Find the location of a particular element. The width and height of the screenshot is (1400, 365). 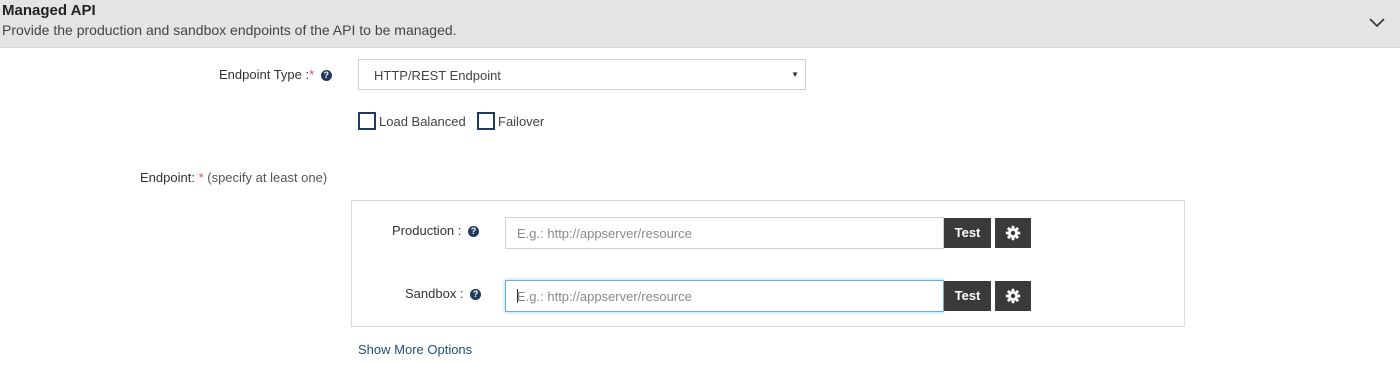

load-balanced-checkbox is located at coordinates (367, 121).